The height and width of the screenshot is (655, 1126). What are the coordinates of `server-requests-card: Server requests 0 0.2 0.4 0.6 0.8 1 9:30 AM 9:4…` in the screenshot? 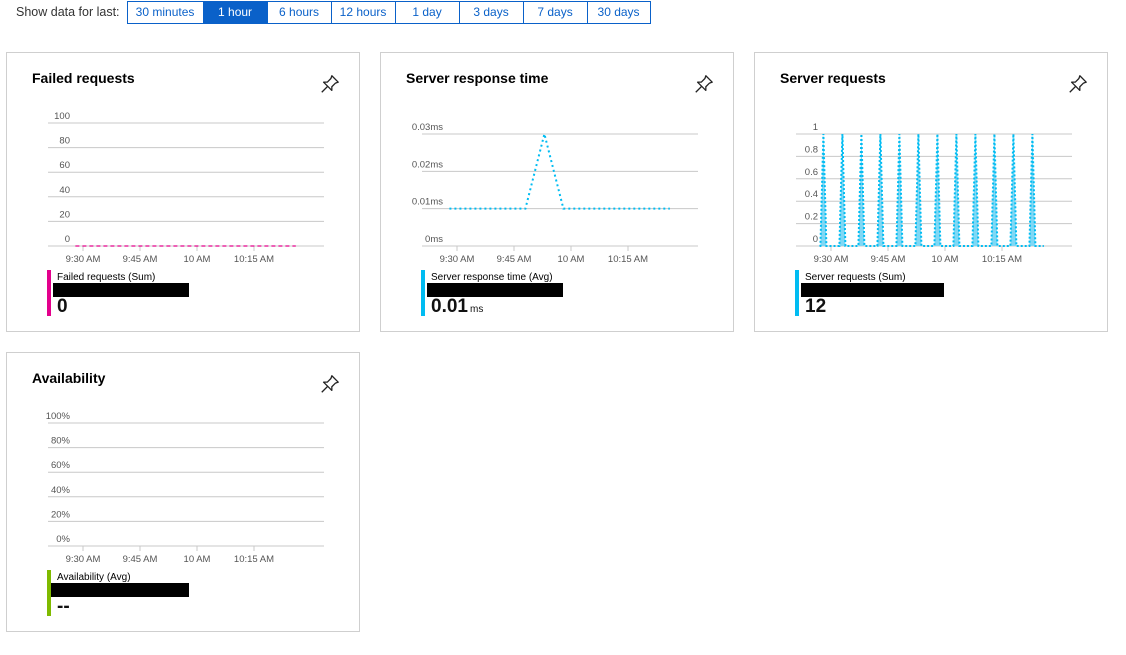 It's located at (931, 192).